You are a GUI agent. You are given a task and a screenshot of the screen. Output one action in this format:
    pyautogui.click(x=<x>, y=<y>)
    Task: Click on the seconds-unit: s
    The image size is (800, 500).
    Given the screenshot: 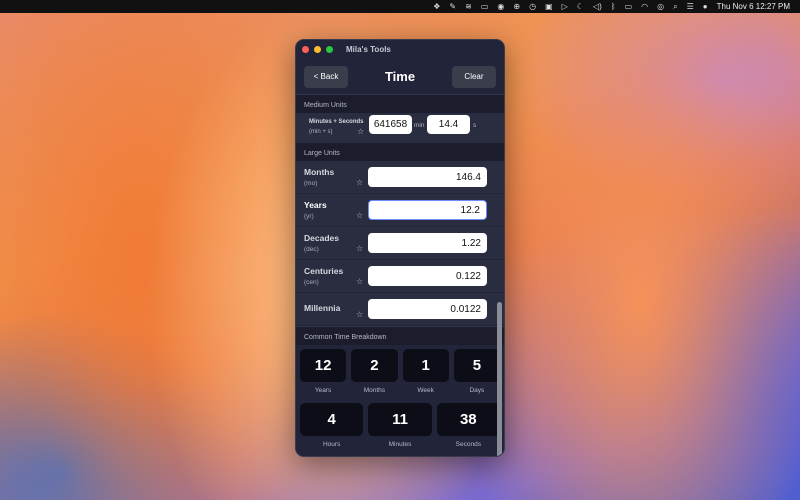 What is the action you would take?
    pyautogui.click(x=475, y=125)
    